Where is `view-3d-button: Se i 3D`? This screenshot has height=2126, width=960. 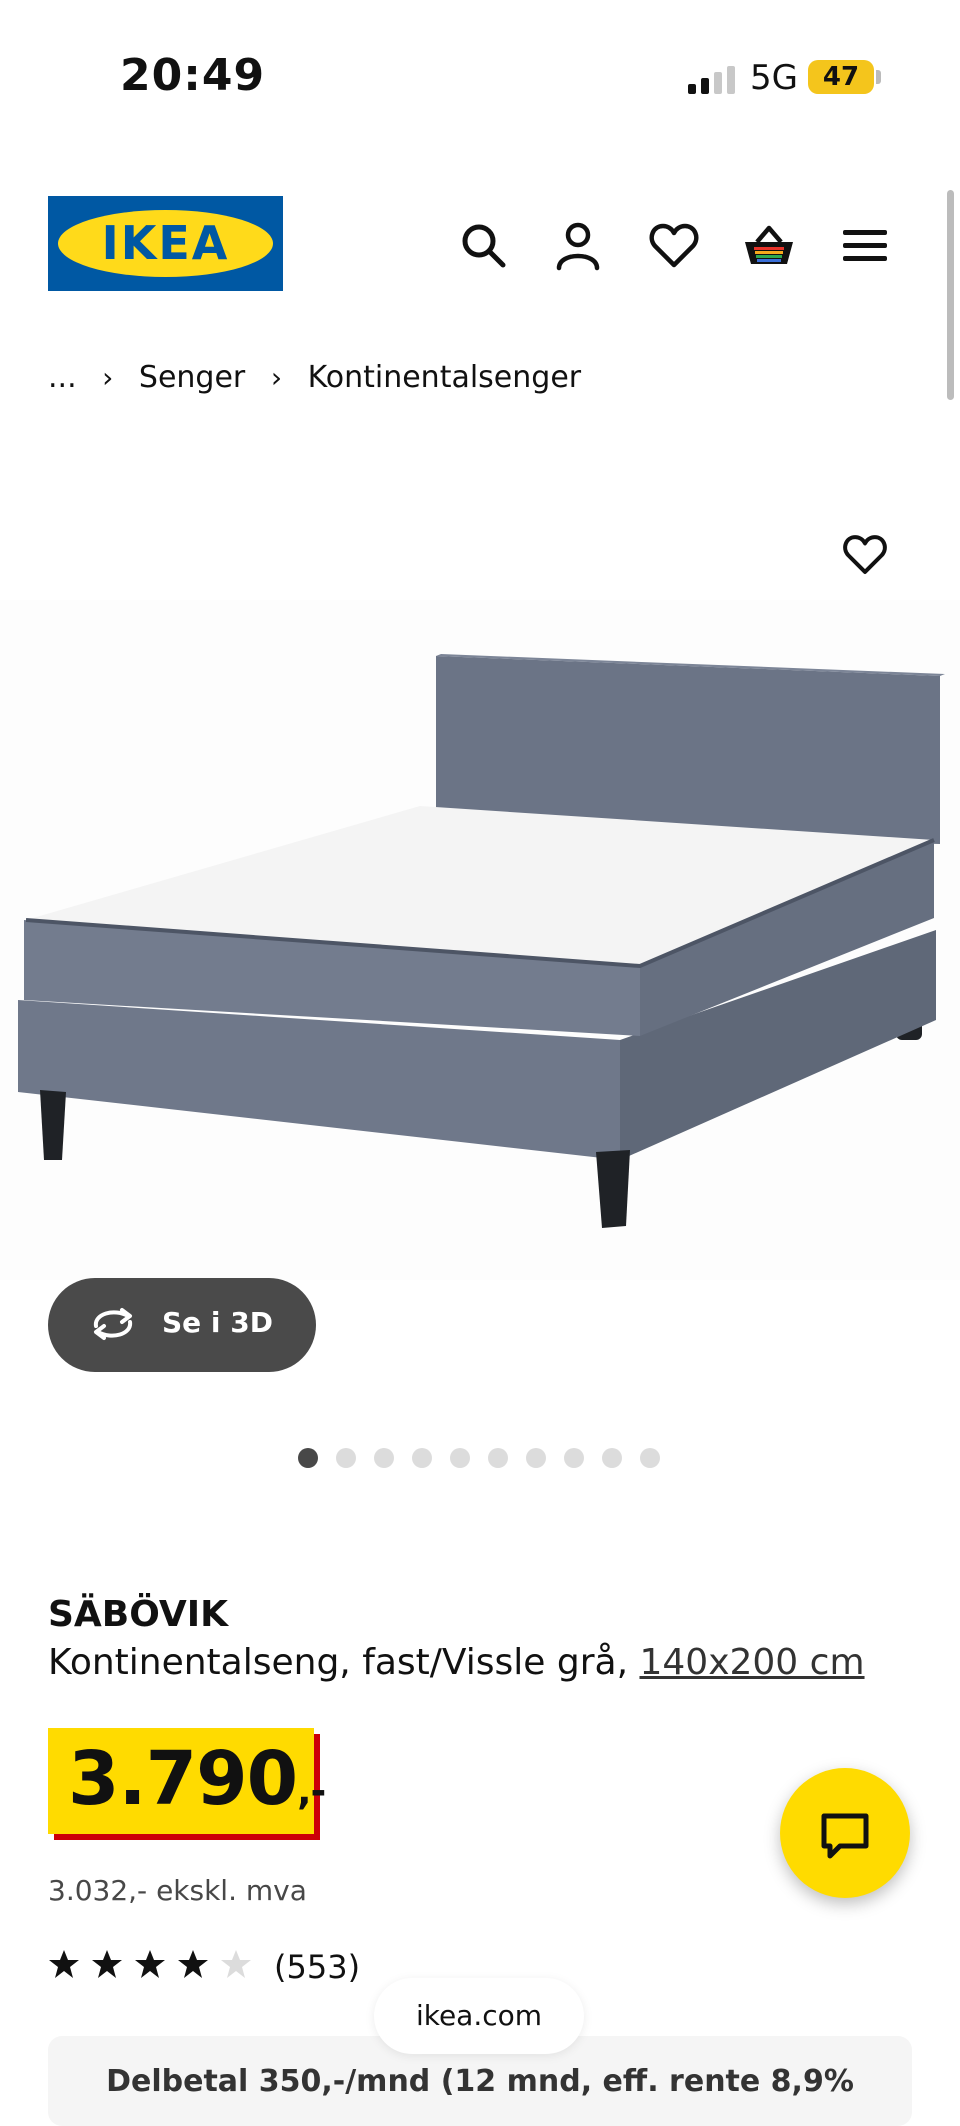
view-3d-button: Se i 3D is located at coordinates (182, 1325).